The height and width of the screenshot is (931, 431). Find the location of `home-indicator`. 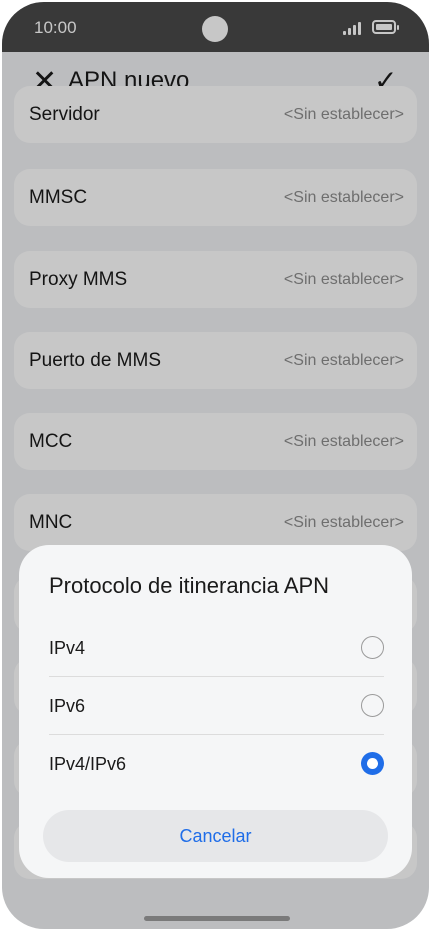

home-indicator is located at coordinates (217, 918).